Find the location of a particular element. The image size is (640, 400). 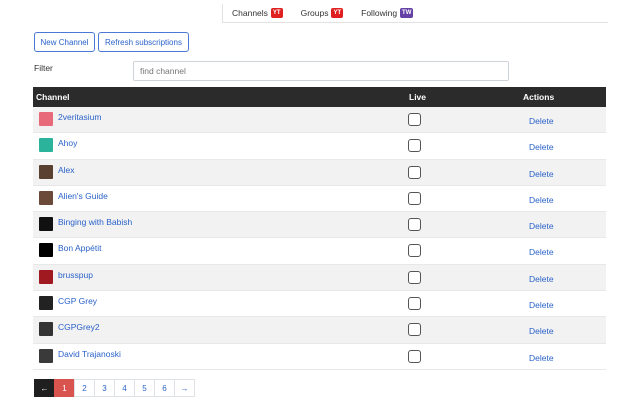

table-row: Ahoy Delete is located at coordinates (319, 146).